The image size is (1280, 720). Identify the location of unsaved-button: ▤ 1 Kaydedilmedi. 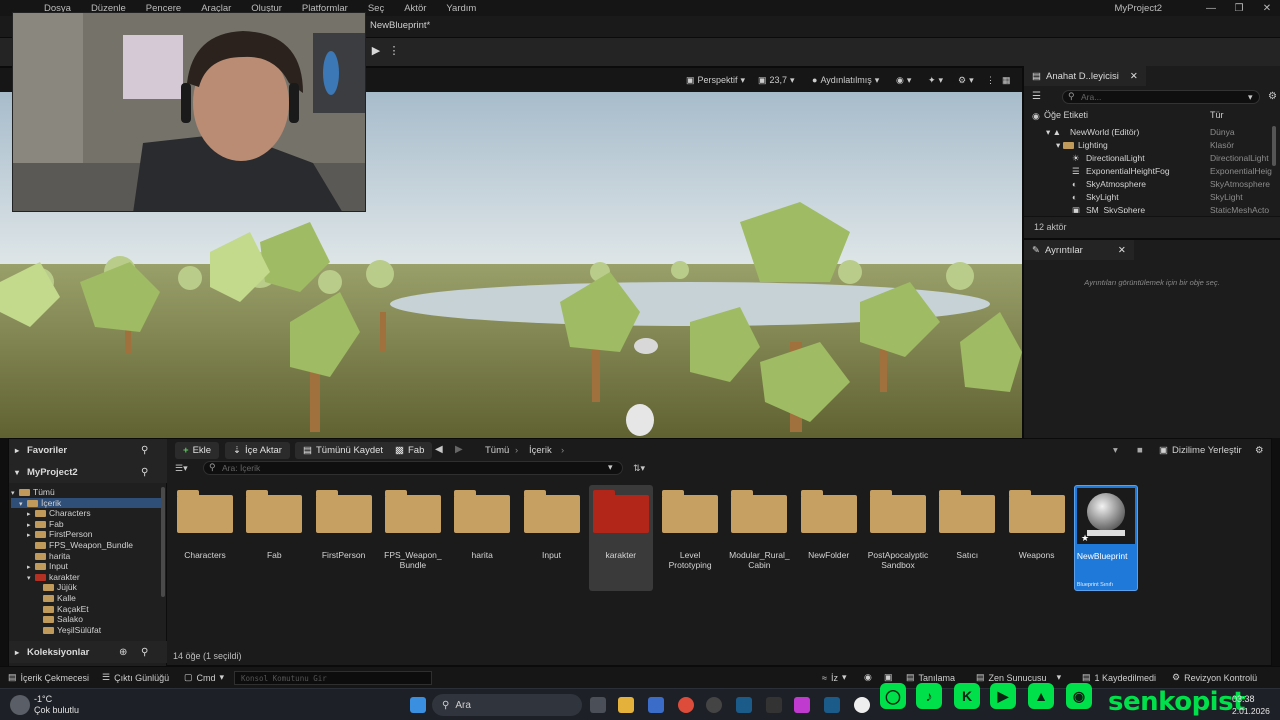
(1119, 677).